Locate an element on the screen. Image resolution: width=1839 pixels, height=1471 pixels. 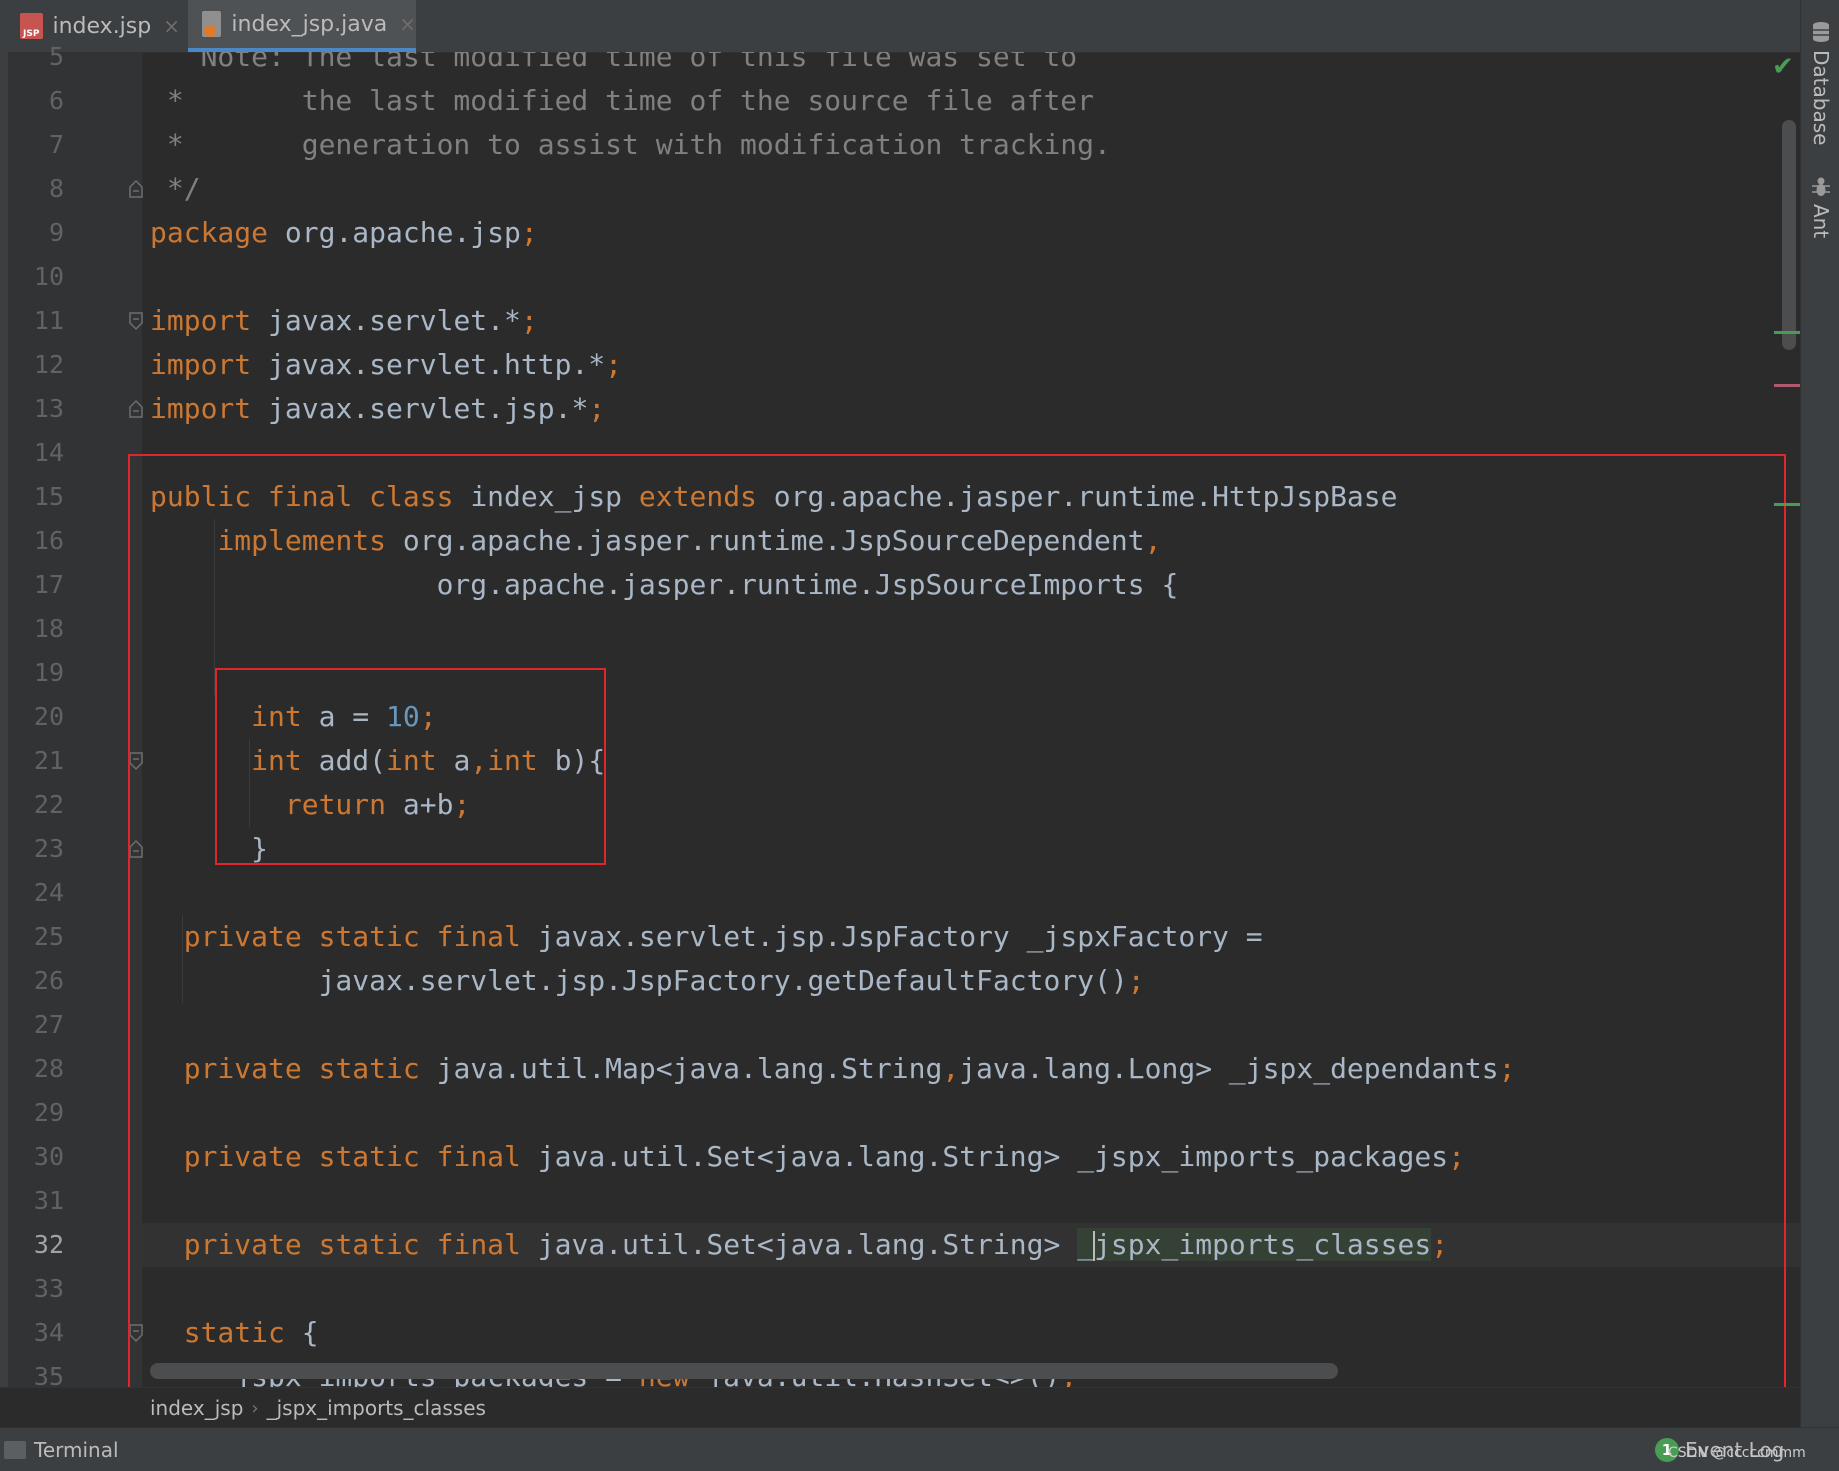
terminal-button: Terminal is located at coordinates (59, 1449).